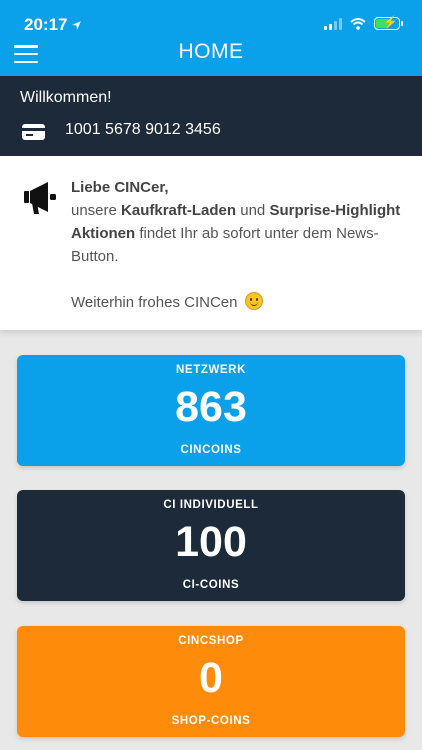 Image resolution: width=422 pixels, height=750 pixels. What do you see at coordinates (211, 505) in the screenshot?
I see `tile-label: CI INDIVIDUELL` at bounding box center [211, 505].